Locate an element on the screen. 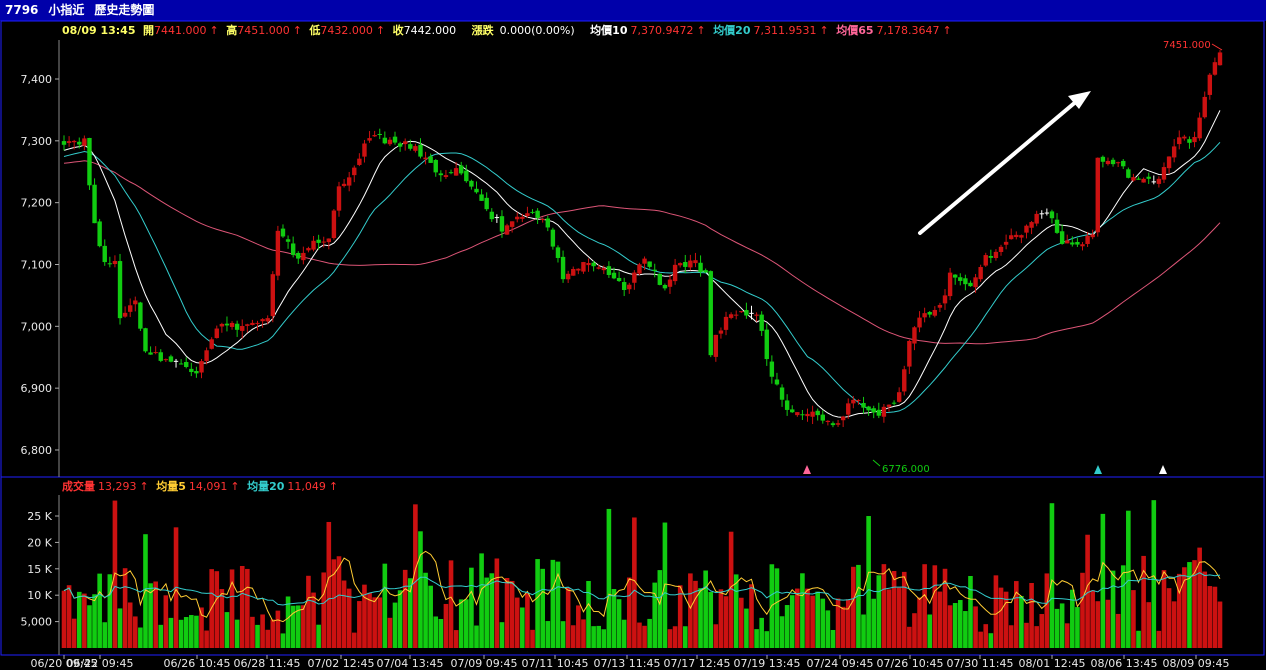  volume-tick-label: 15 K is located at coordinates (39, 569).